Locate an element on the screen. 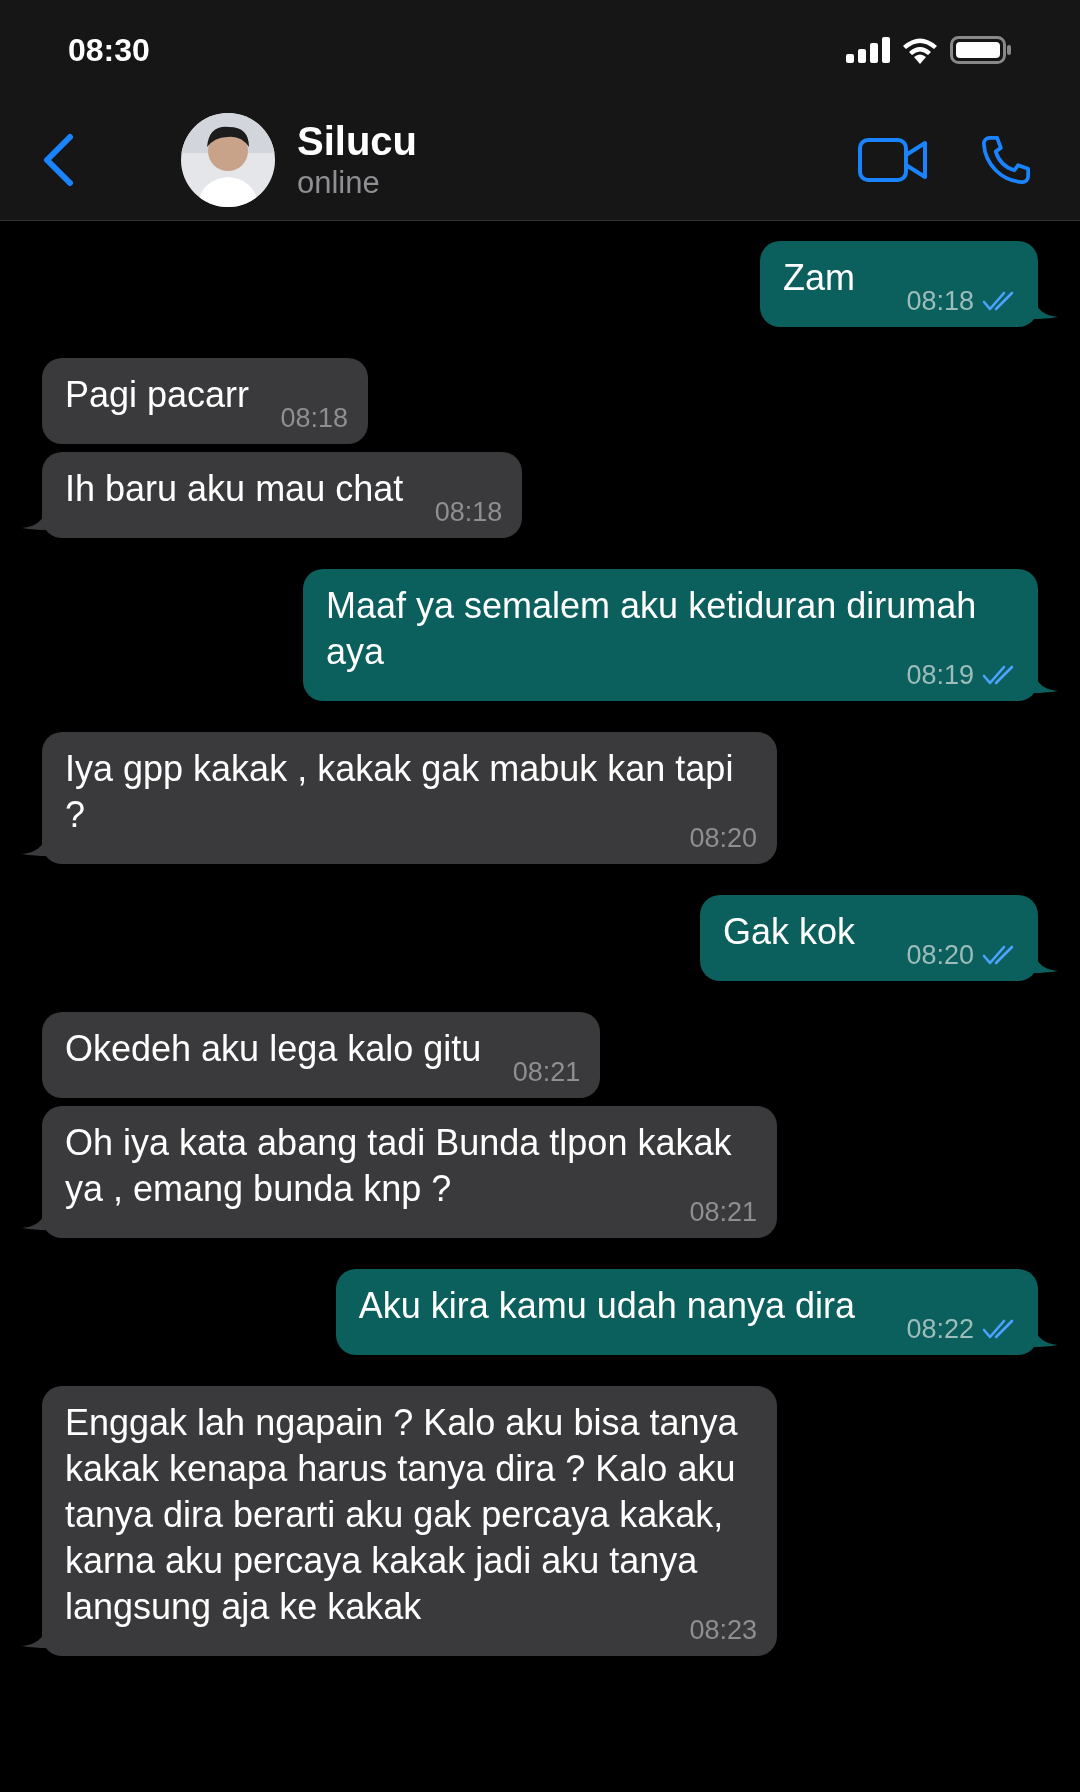  back-icon is located at coordinates (58, 160).